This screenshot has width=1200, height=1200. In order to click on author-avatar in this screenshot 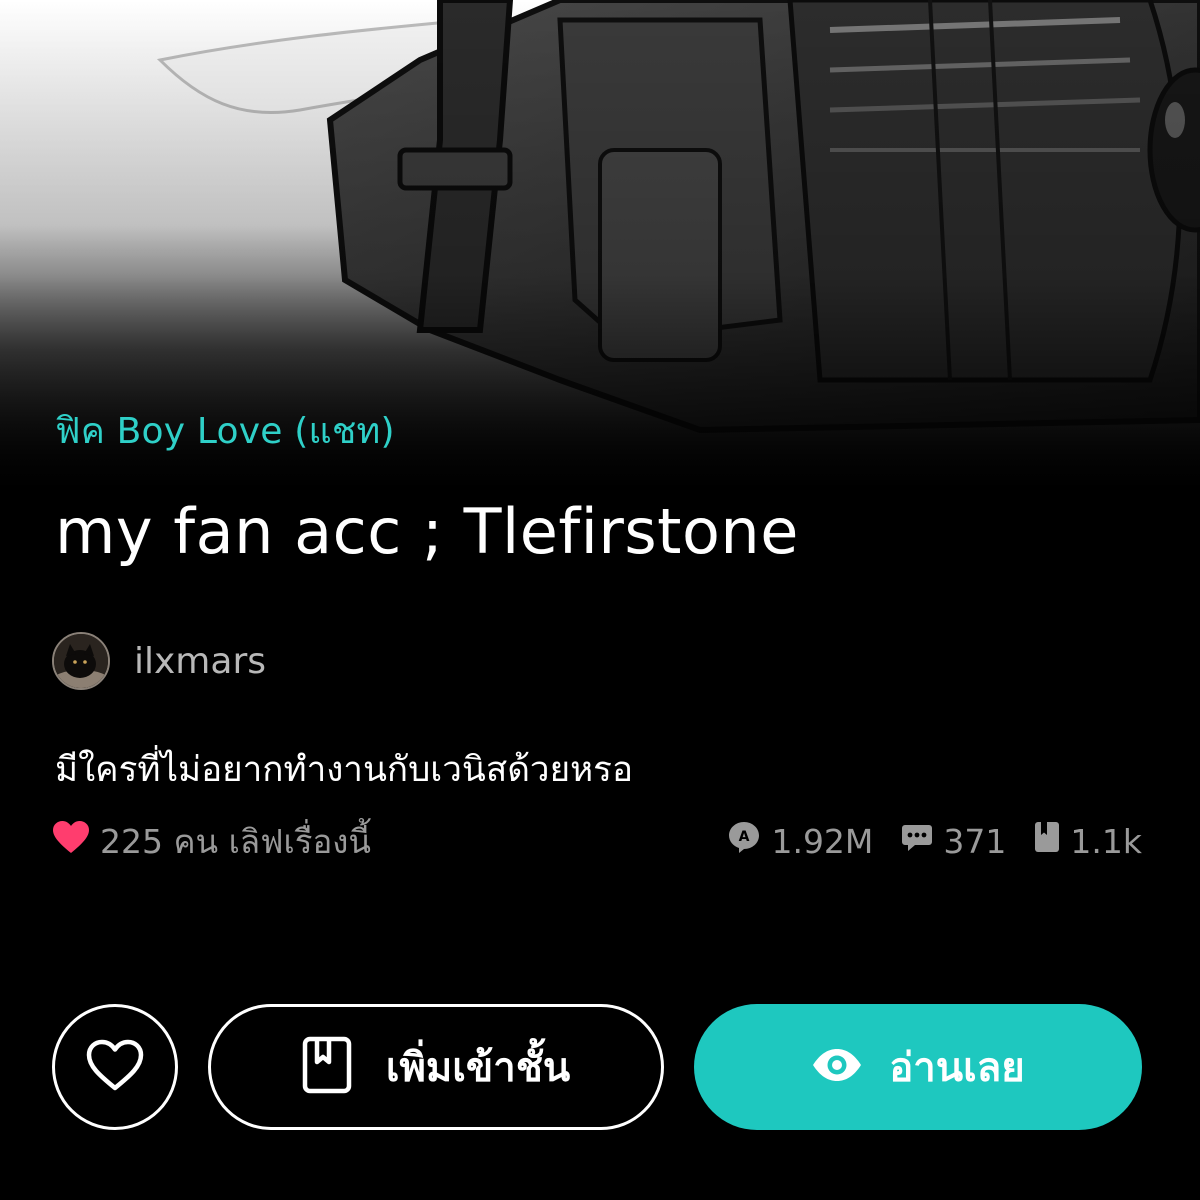, I will do `click(81, 661)`.